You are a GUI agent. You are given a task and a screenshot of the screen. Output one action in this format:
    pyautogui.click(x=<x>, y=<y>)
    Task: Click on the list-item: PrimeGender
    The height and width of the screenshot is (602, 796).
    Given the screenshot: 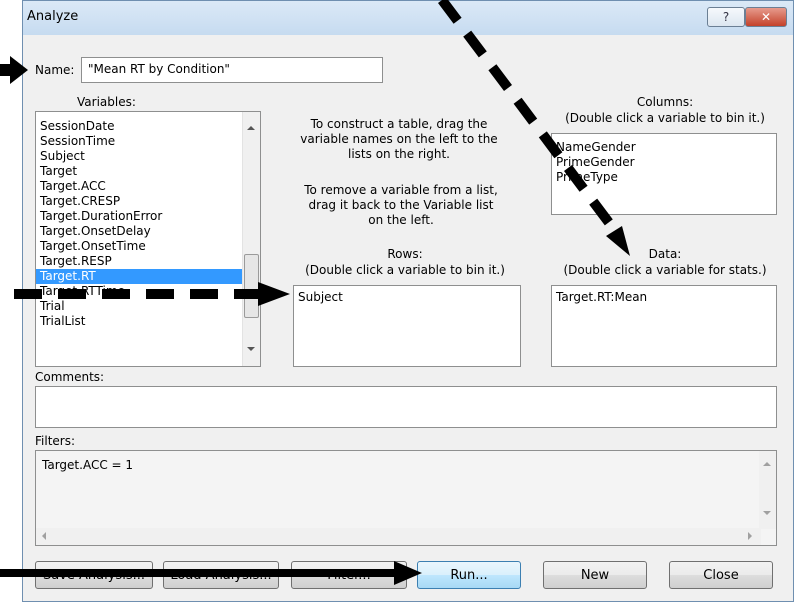 What is the action you would take?
    pyautogui.click(x=664, y=162)
    